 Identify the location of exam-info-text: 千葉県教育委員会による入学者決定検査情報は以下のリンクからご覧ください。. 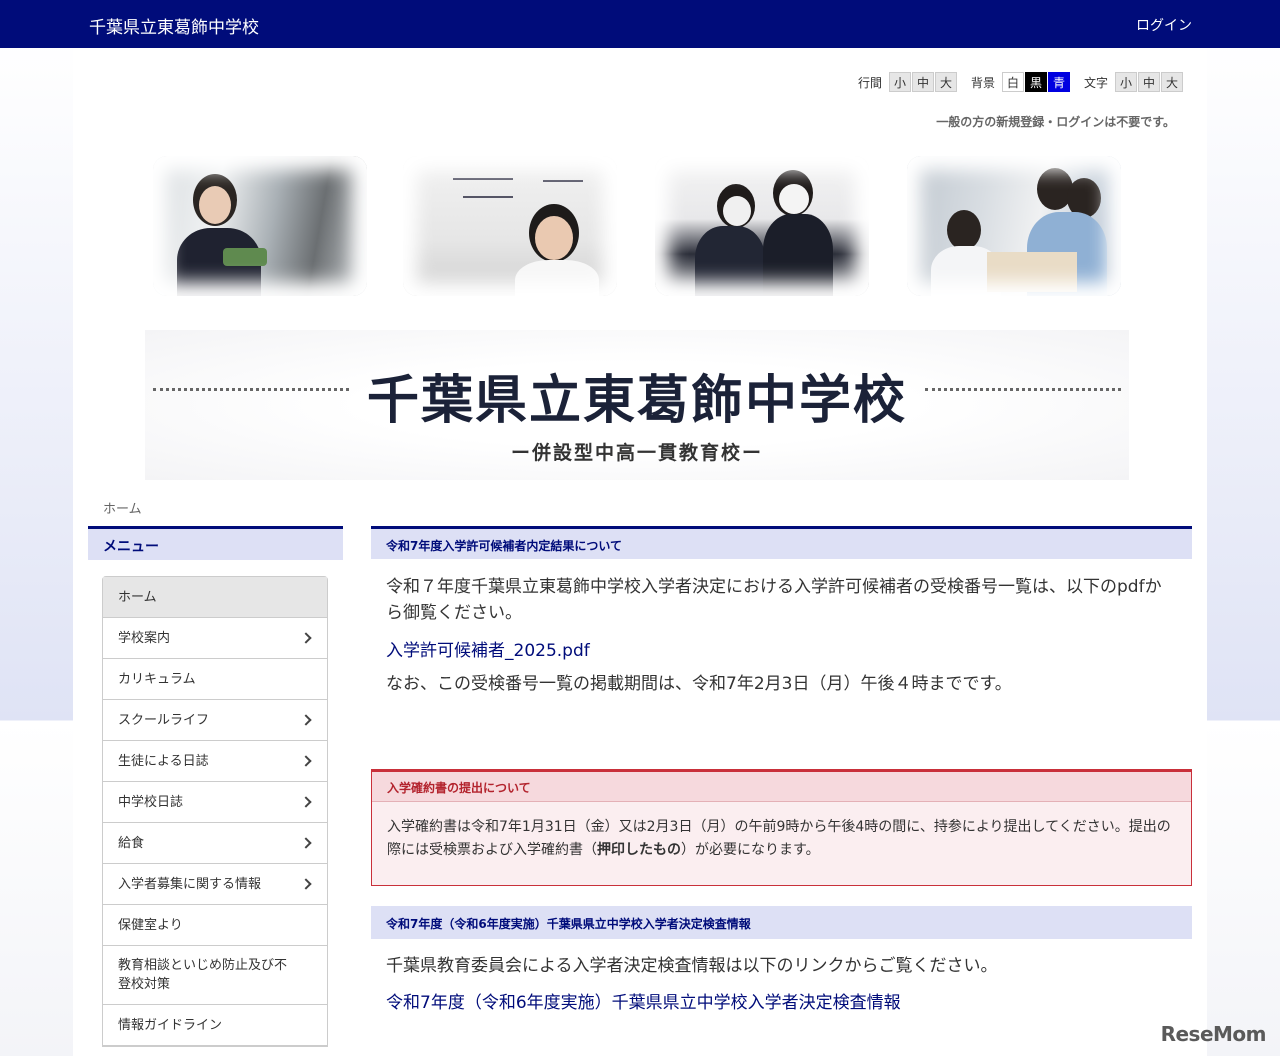
(692, 966).